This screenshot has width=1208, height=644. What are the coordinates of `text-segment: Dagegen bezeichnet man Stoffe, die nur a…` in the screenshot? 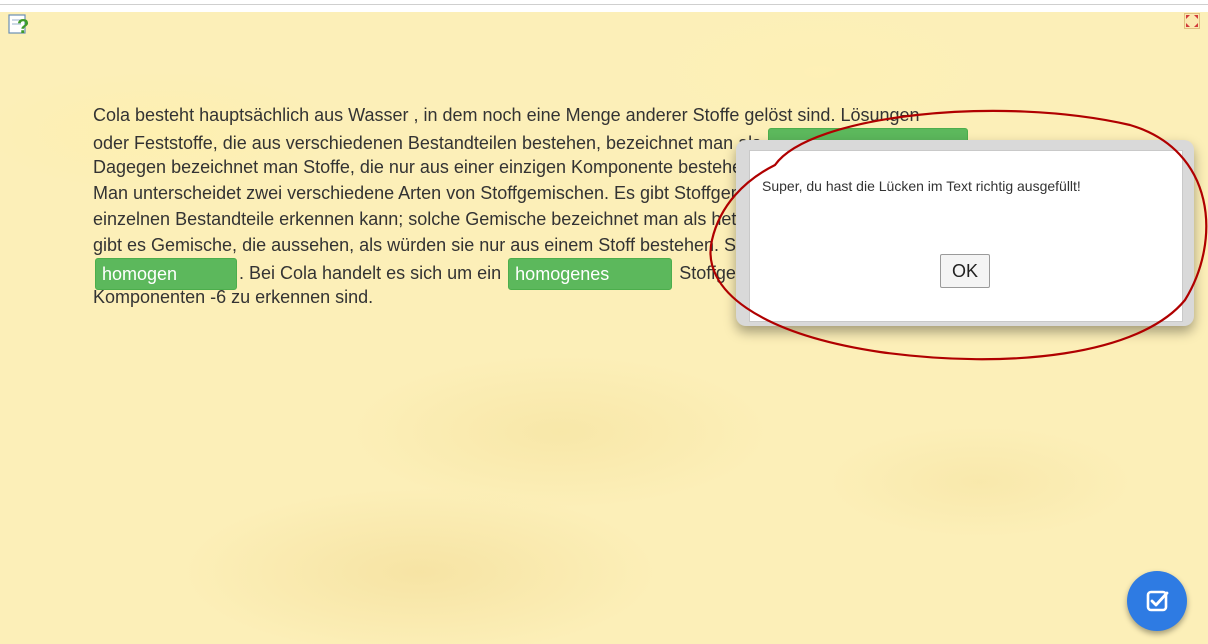 It's located at (439, 167).